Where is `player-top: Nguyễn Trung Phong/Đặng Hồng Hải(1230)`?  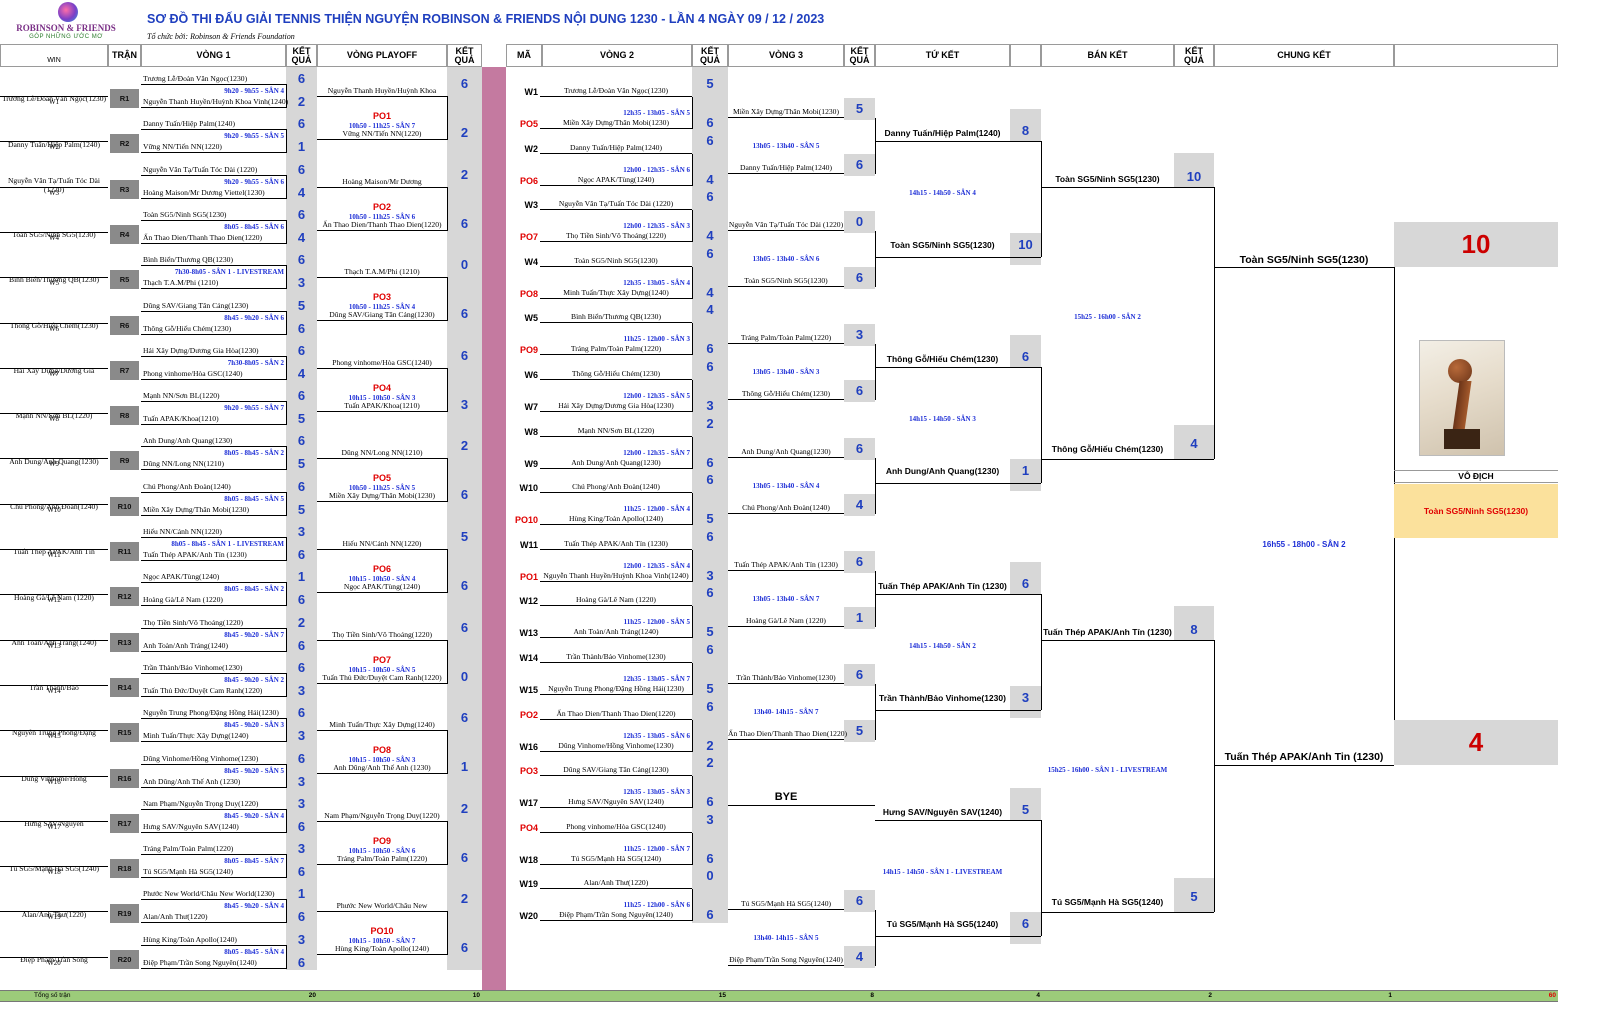
player-top: Nguyễn Trung Phong/Đặng Hồng Hải(1230) is located at coordinates (213, 714).